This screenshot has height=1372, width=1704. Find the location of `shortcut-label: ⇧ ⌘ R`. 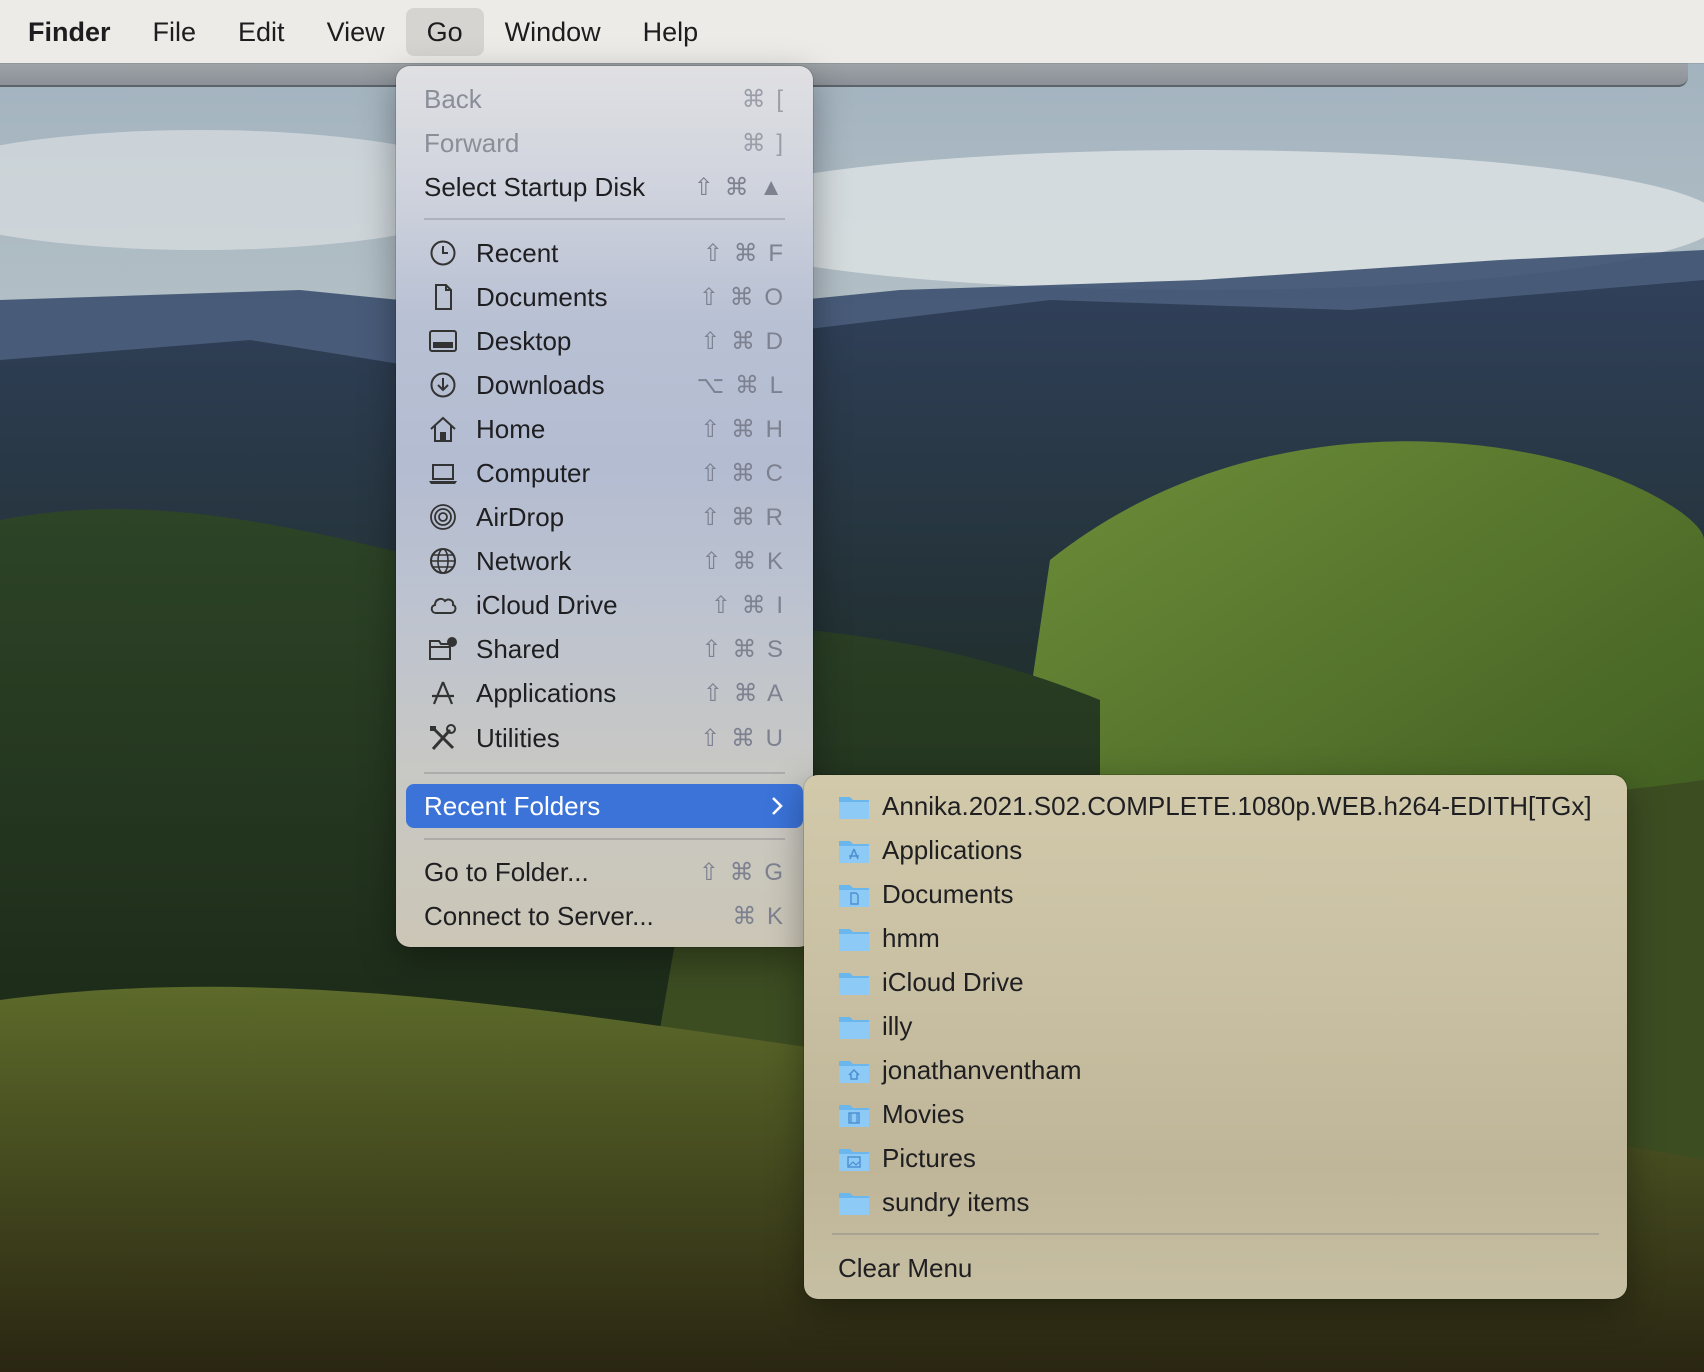

shortcut-label: ⇧ ⌘ R is located at coordinates (742, 517).